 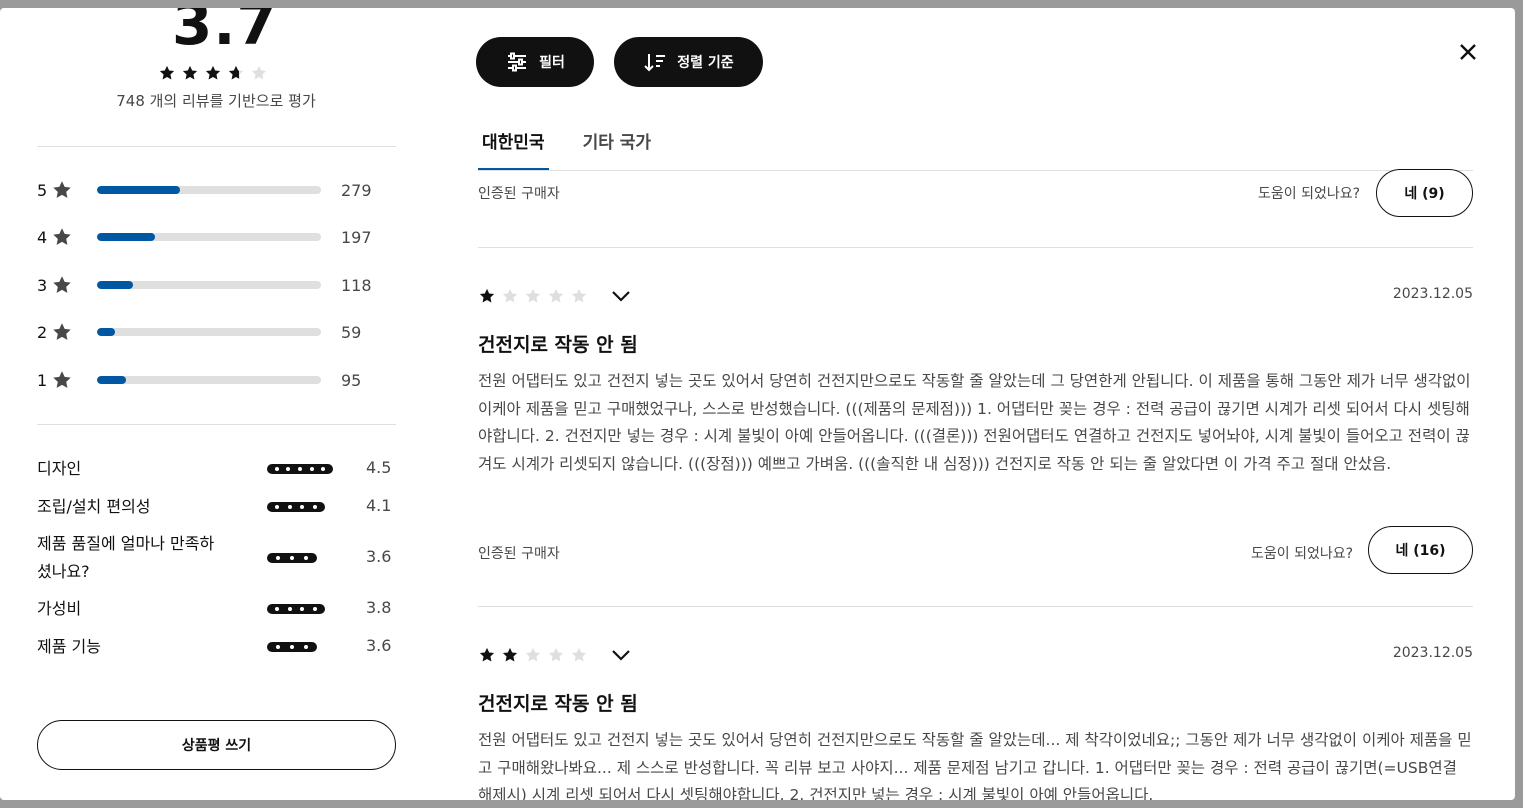 What do you see at coordinates (1468, 52) in the screenshot?
I see `close-icon` at bounding box center [1468, 52].